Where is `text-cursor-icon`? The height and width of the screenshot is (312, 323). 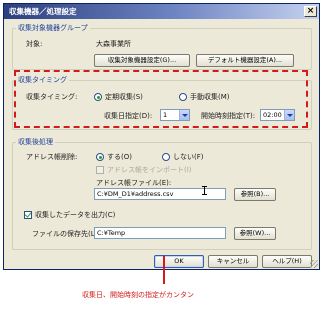
text-cursor-icon is located at coordinates (204, 190).